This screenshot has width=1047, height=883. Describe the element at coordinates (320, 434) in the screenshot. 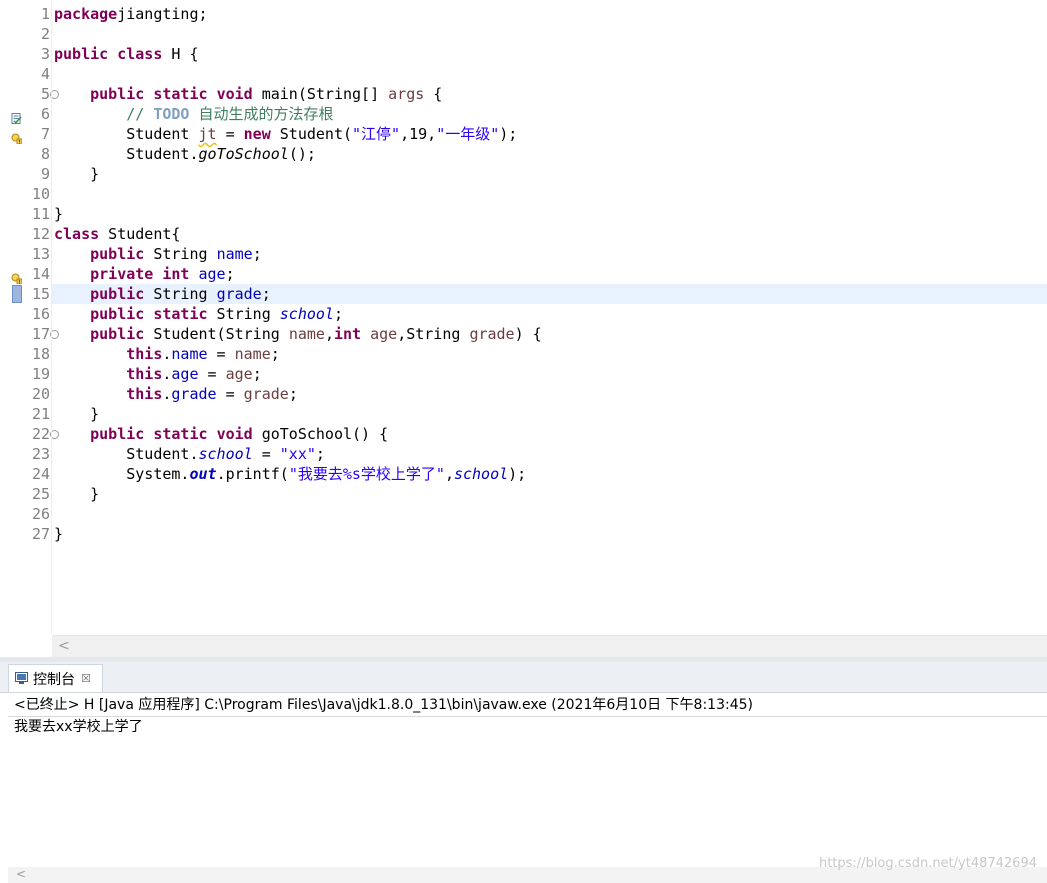

I see `code-token: goToSchool() {` at that location.